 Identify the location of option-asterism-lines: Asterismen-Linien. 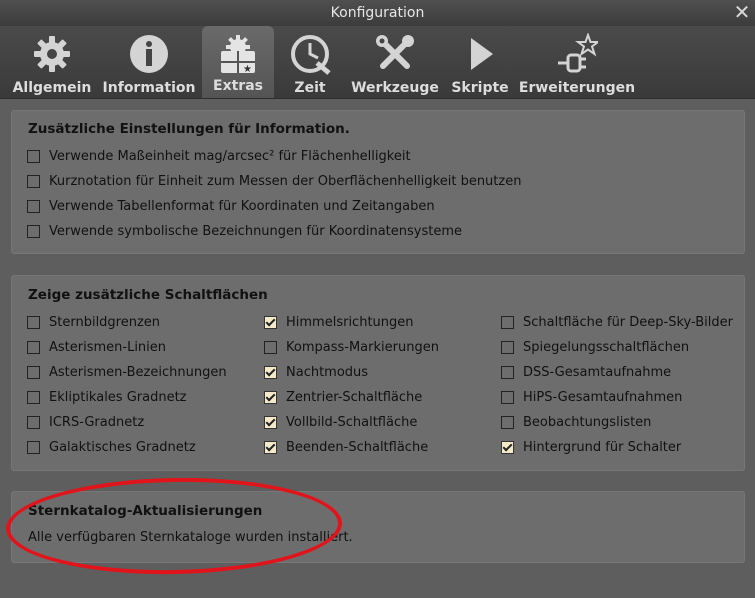
(96, 347).